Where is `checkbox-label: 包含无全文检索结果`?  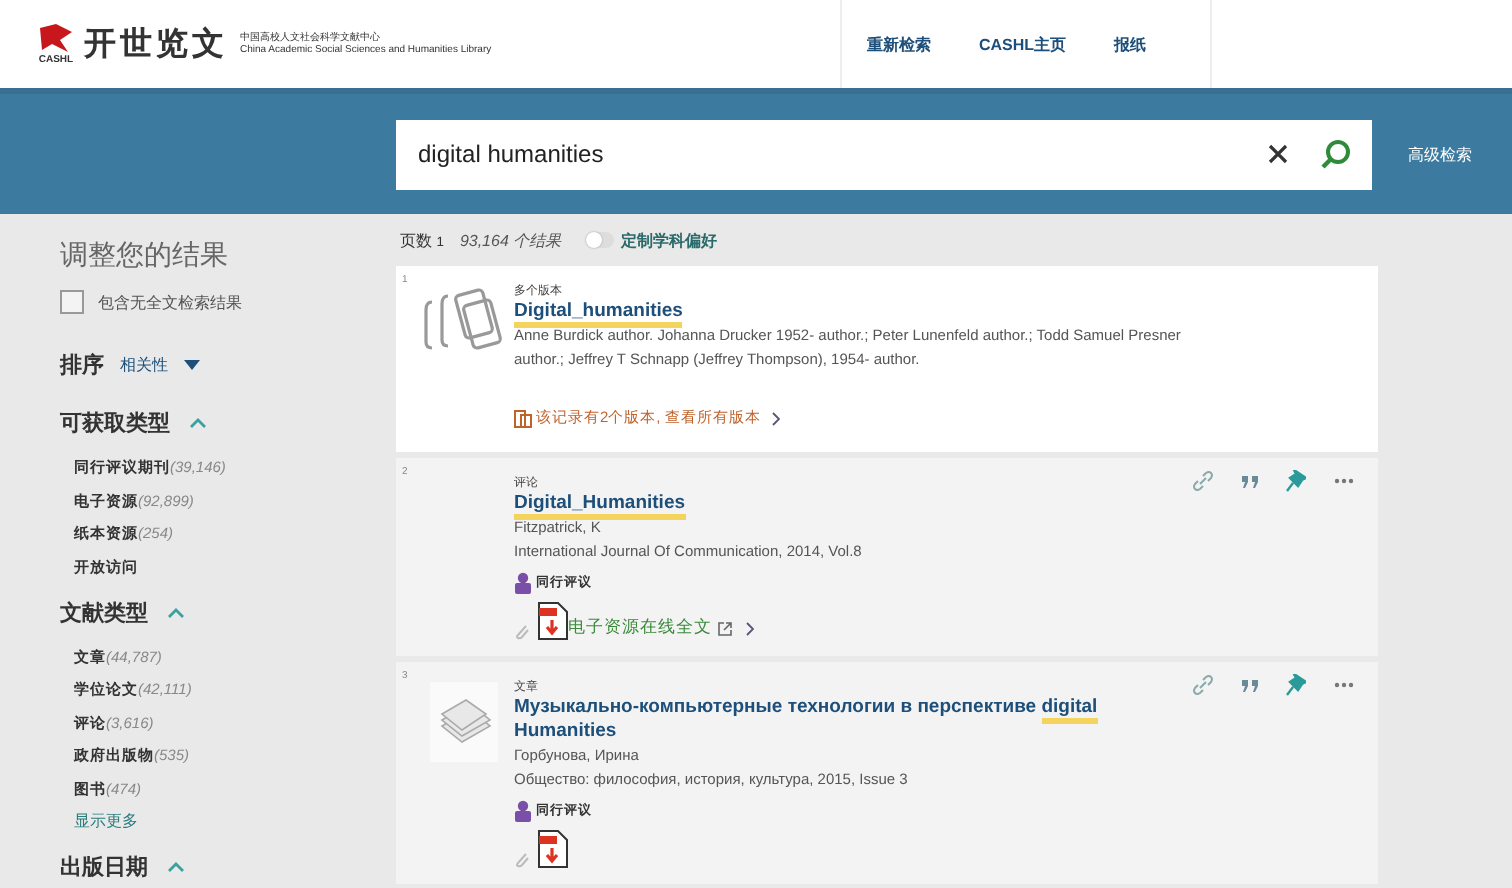 checkbox-label: 包含无全文检索结果 is located at coordinates (170, 302).